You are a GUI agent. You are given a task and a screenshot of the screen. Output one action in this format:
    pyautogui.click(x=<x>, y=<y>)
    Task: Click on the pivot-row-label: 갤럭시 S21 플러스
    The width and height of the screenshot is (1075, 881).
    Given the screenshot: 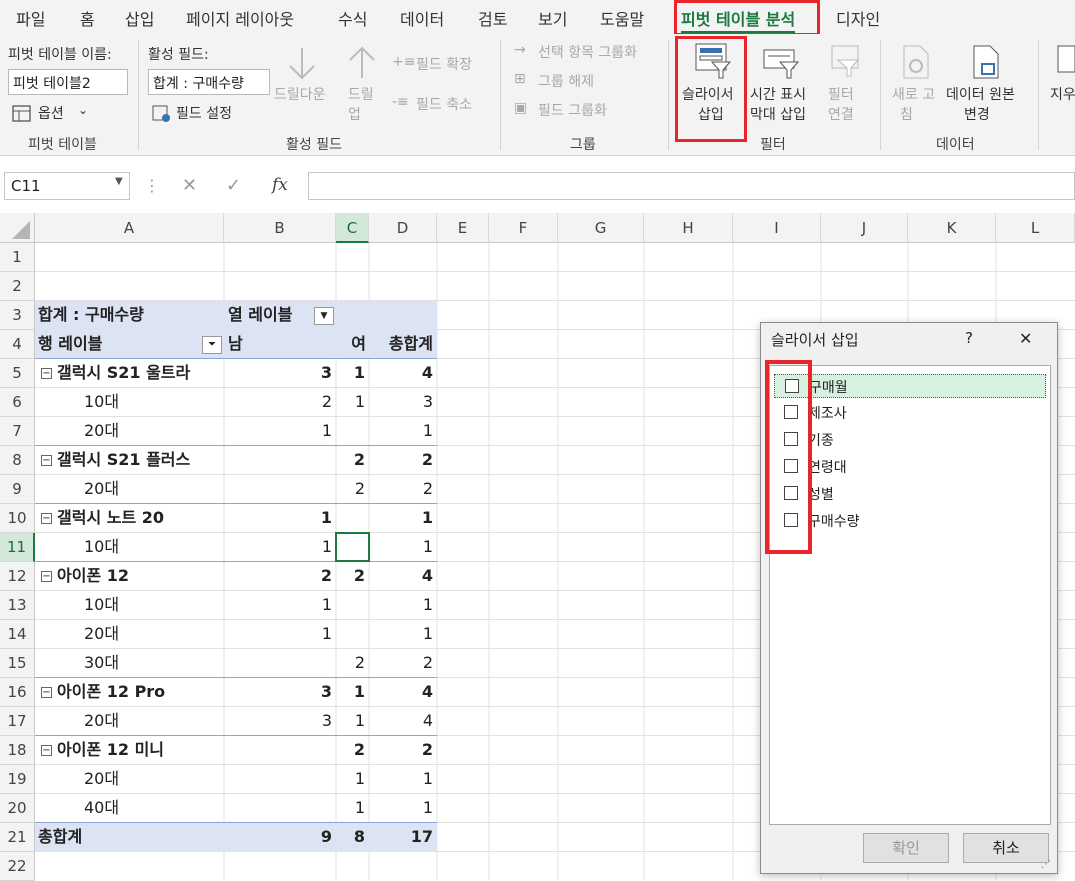 What is the action you would take?
    pyautogui.click(x=142, y=460)
    